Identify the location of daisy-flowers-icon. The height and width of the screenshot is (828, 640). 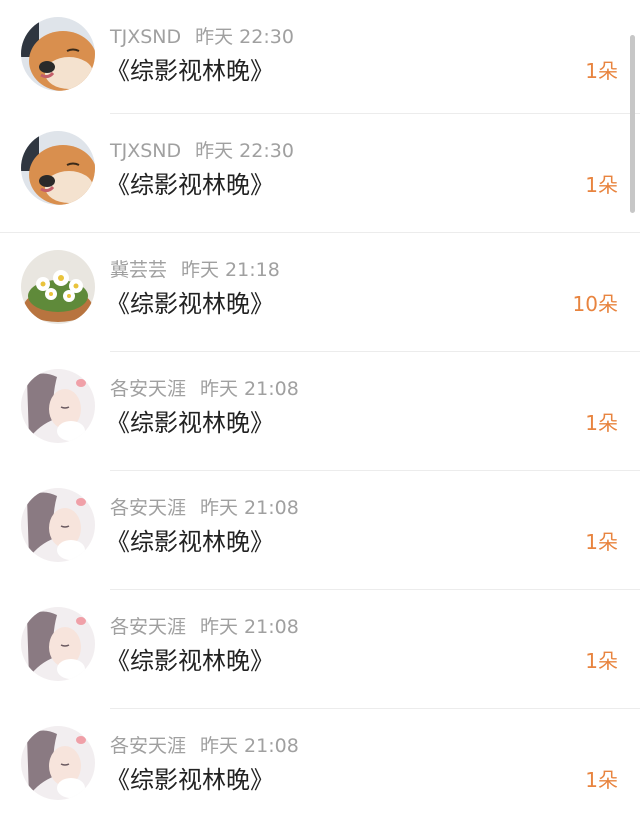
(58, 287).